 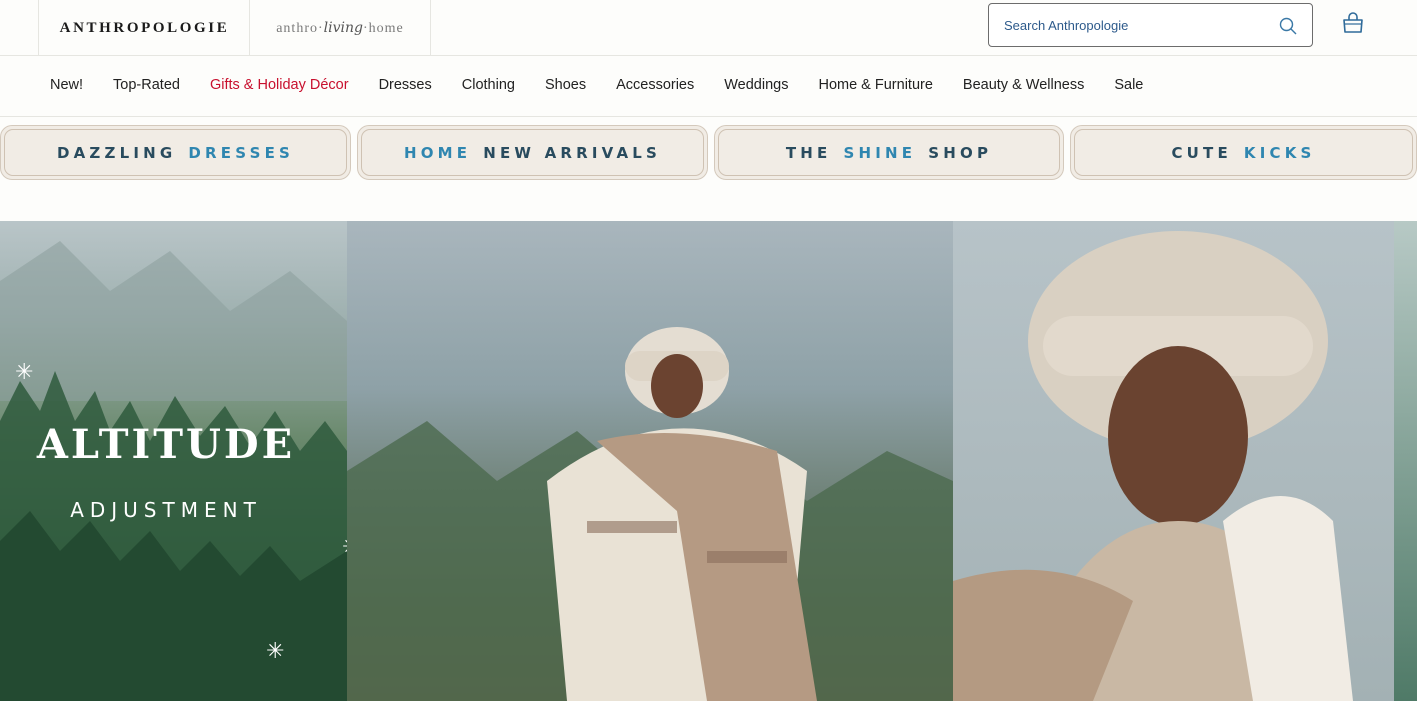 What do you see at coordinates (297, 28) in the screenshot?
I see `sub-brand-part: anthro` at bounding box center [297, 28].